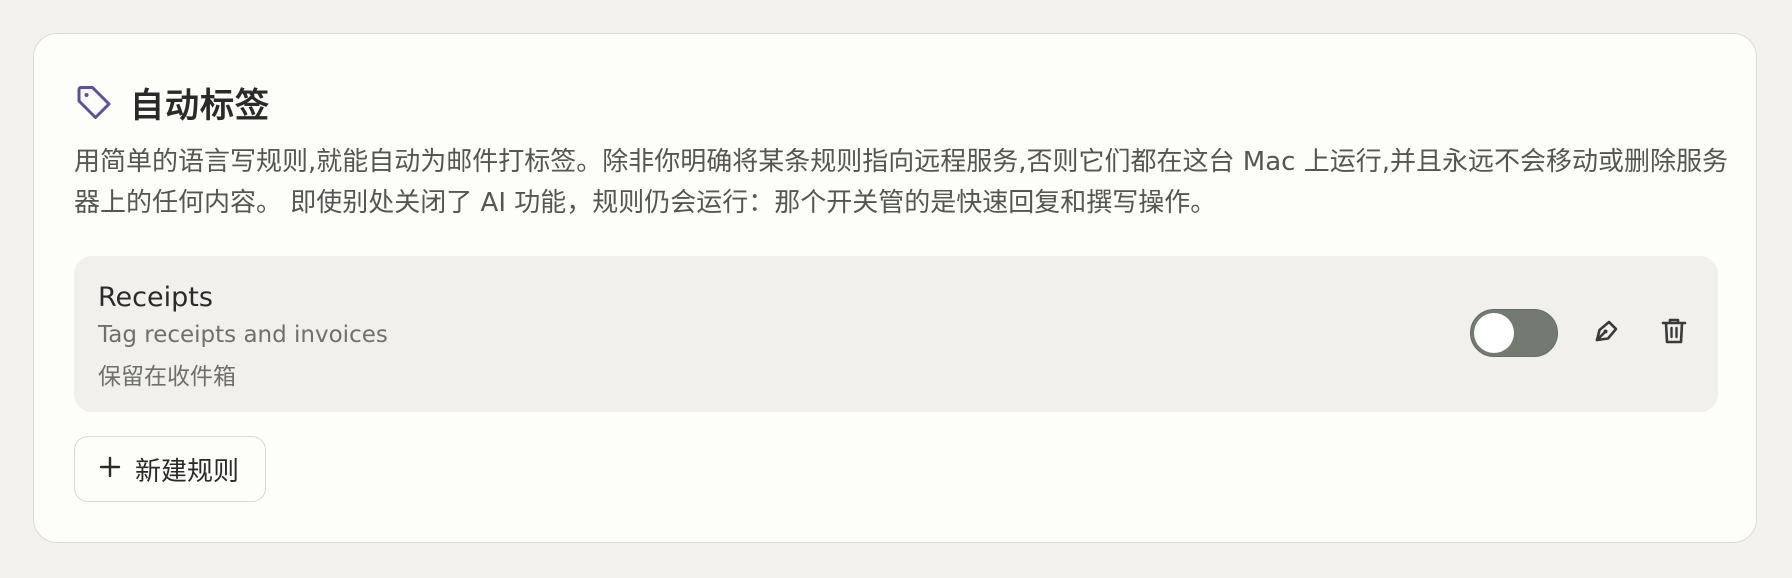  Describe the element at coordinates (187, 471) in the screenshot. I see `new-rule-label: 新建规则` at that location.